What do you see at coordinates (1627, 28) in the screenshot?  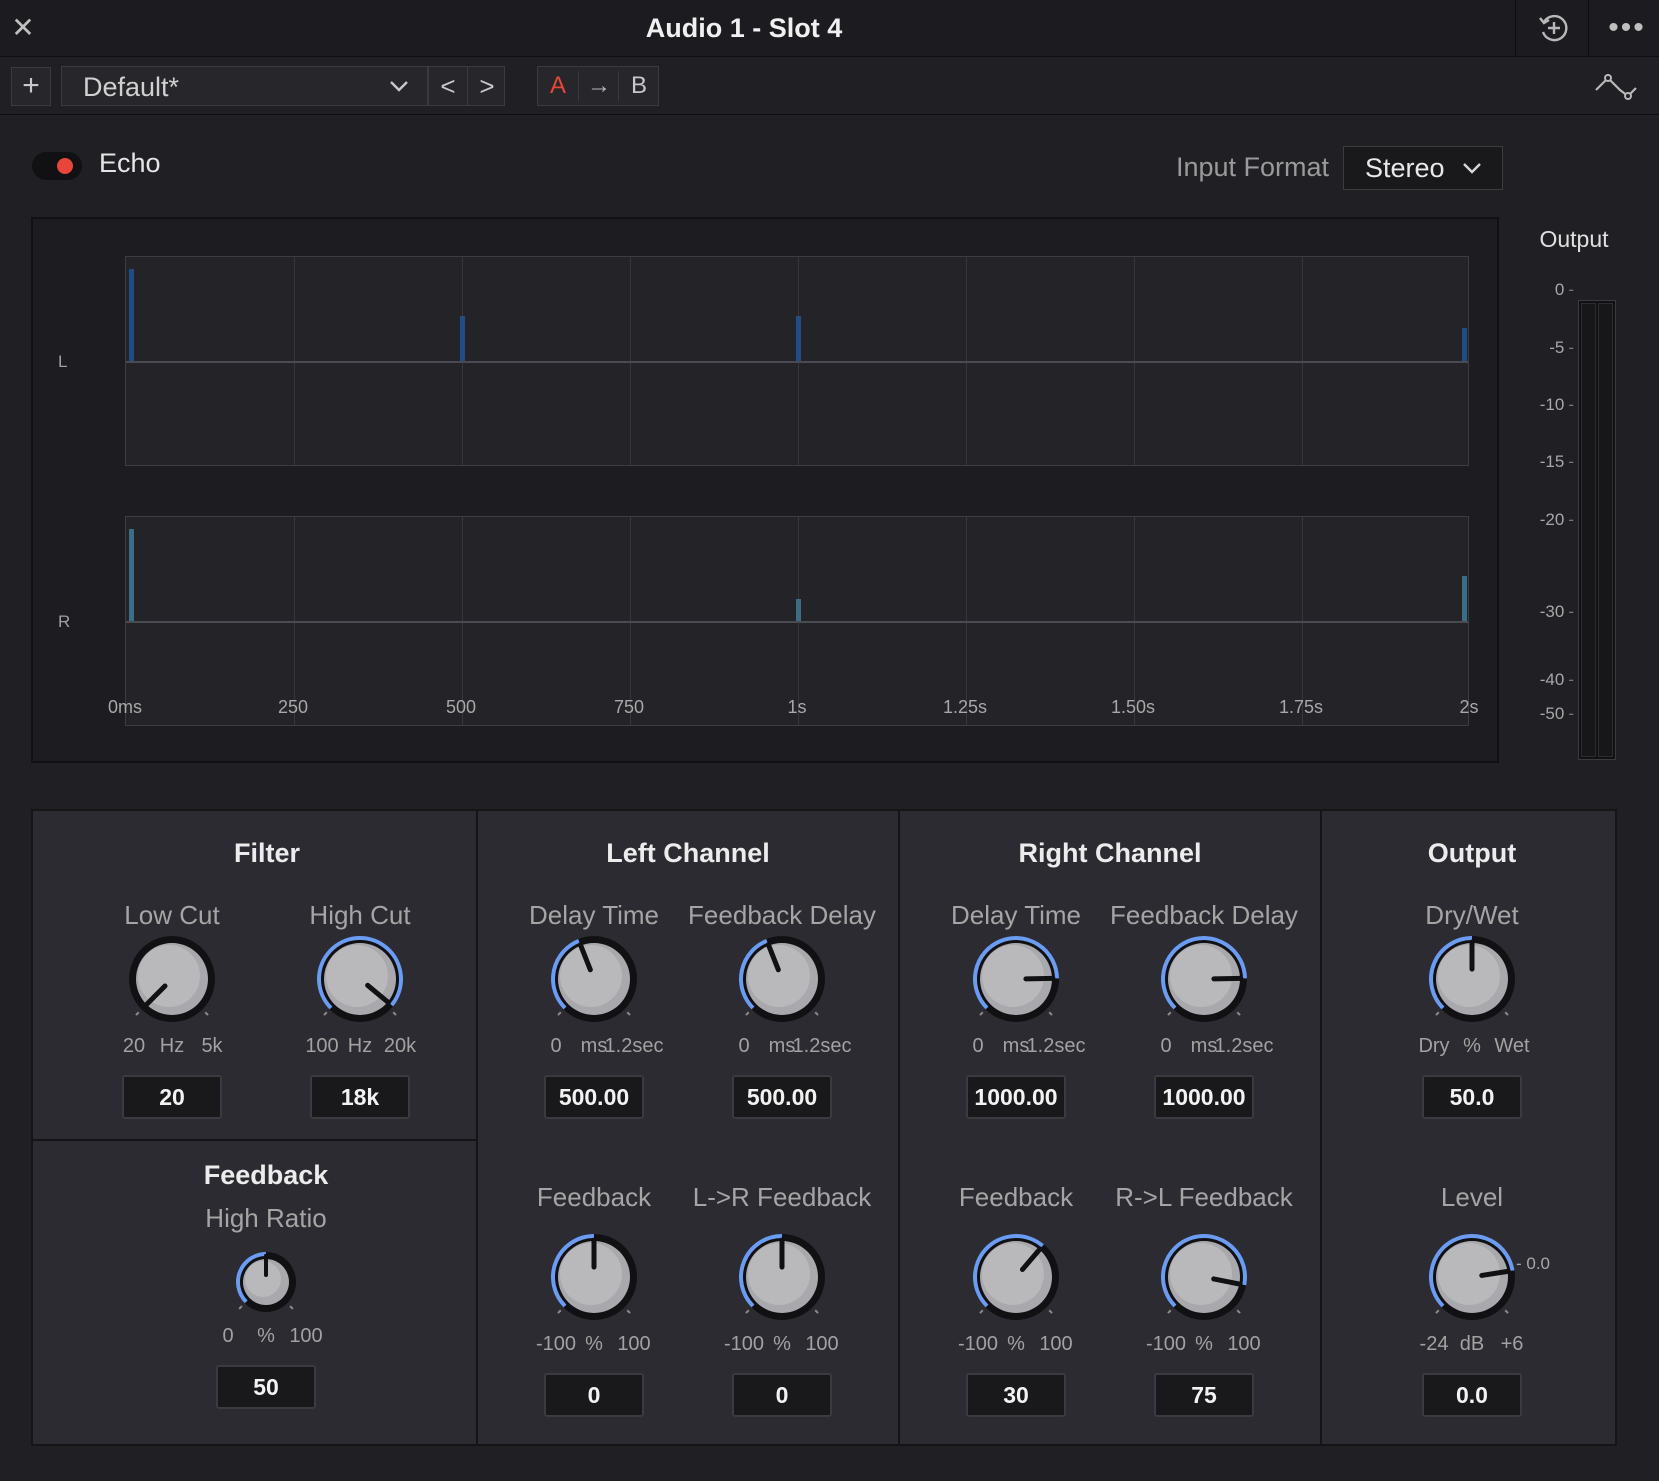 I see `more-icon: •••` at bounding box center [1627, 28].